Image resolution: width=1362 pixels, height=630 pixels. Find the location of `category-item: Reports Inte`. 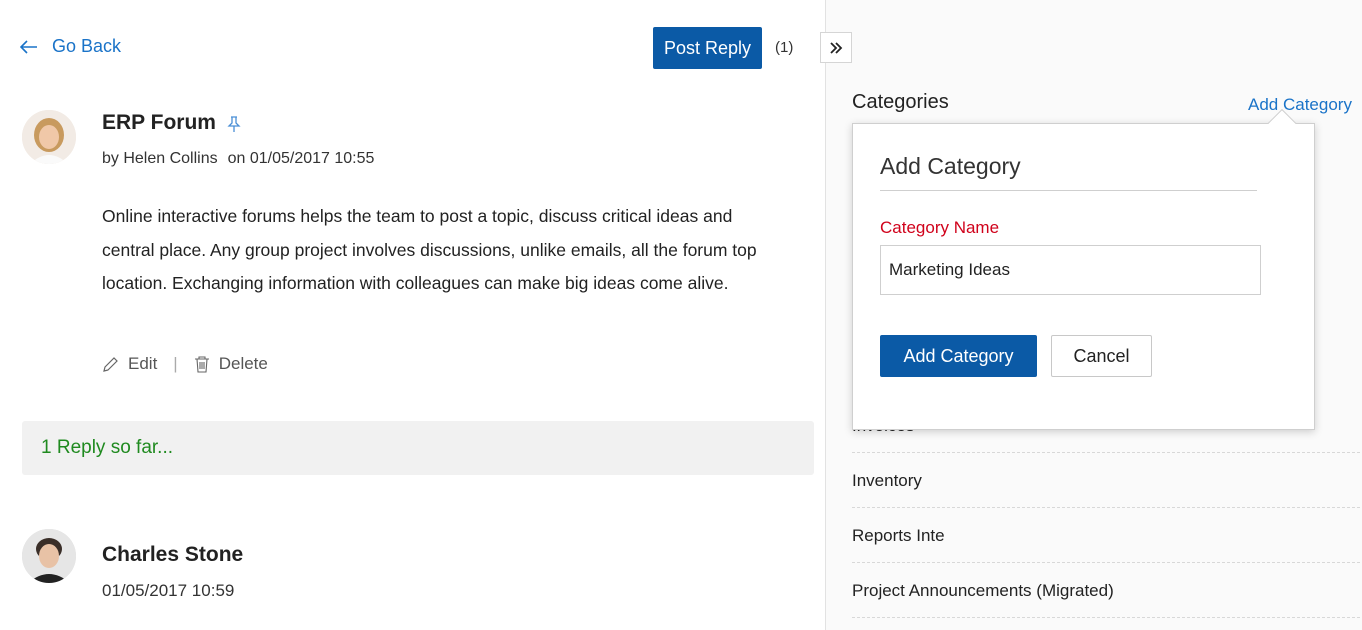

category-item: Reports Inte is located at coordinates (1106, 535).